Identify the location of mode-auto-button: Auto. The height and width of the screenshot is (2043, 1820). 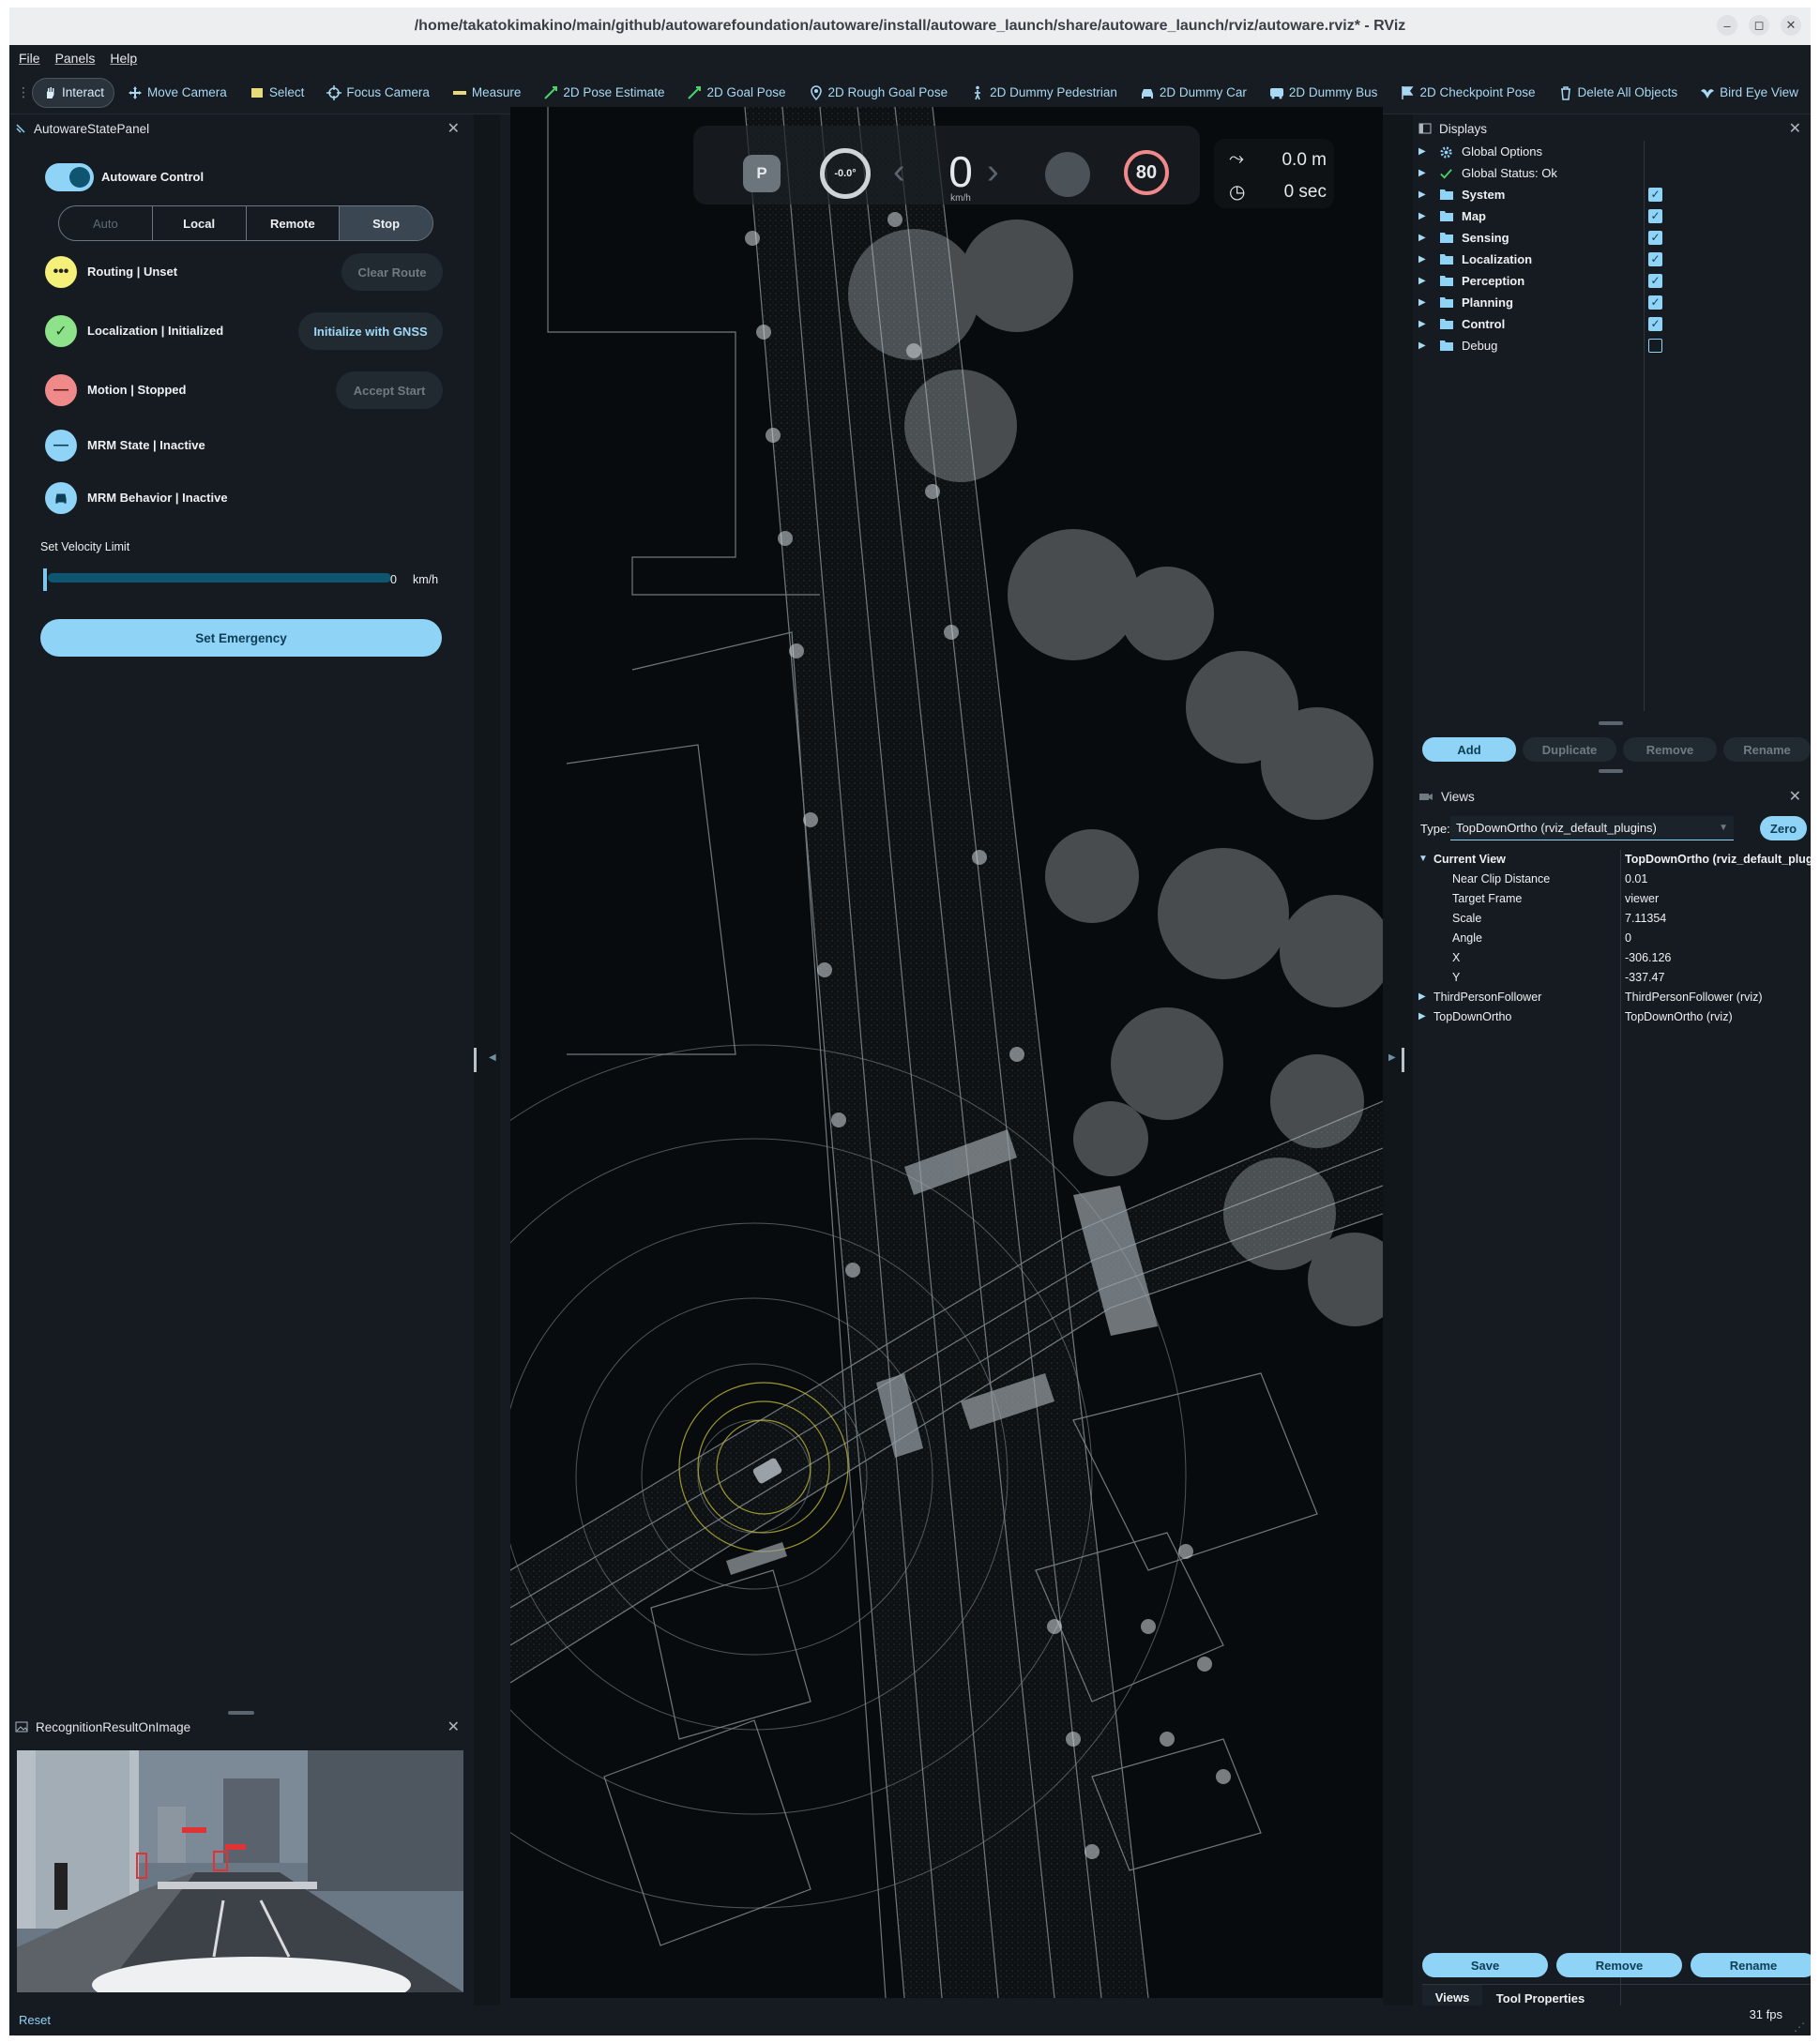
(106, 223).